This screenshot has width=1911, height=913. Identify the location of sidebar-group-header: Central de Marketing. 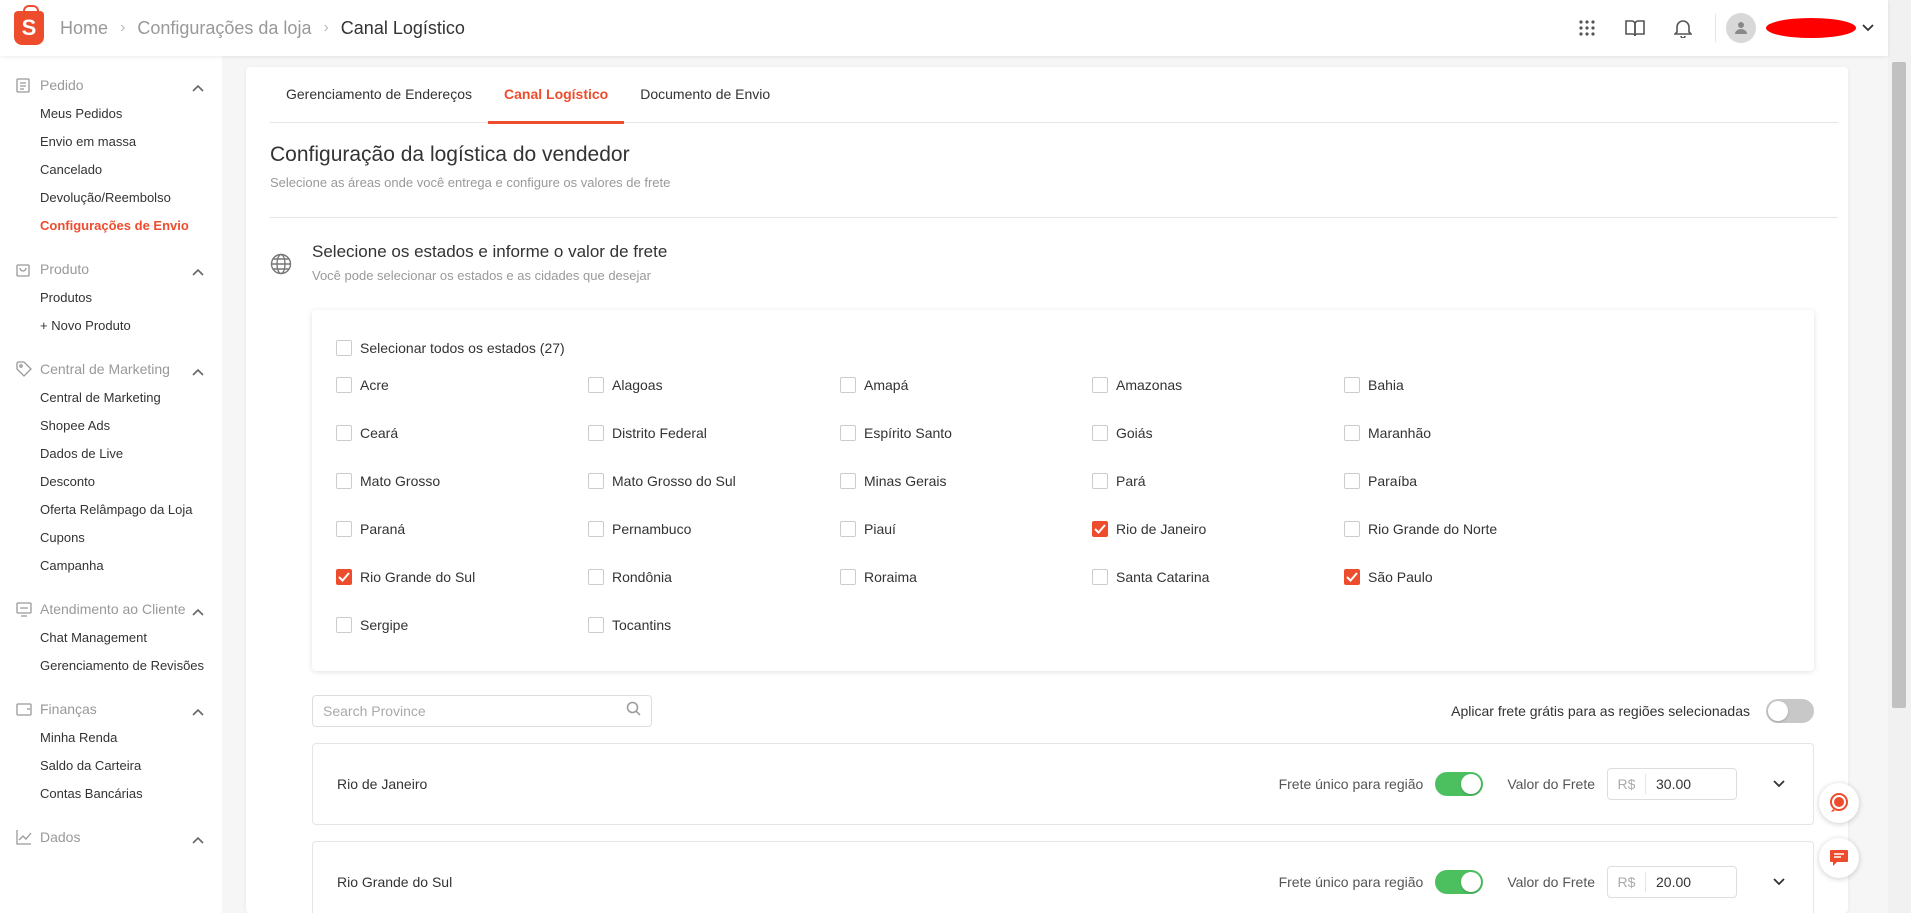
(111, 369).